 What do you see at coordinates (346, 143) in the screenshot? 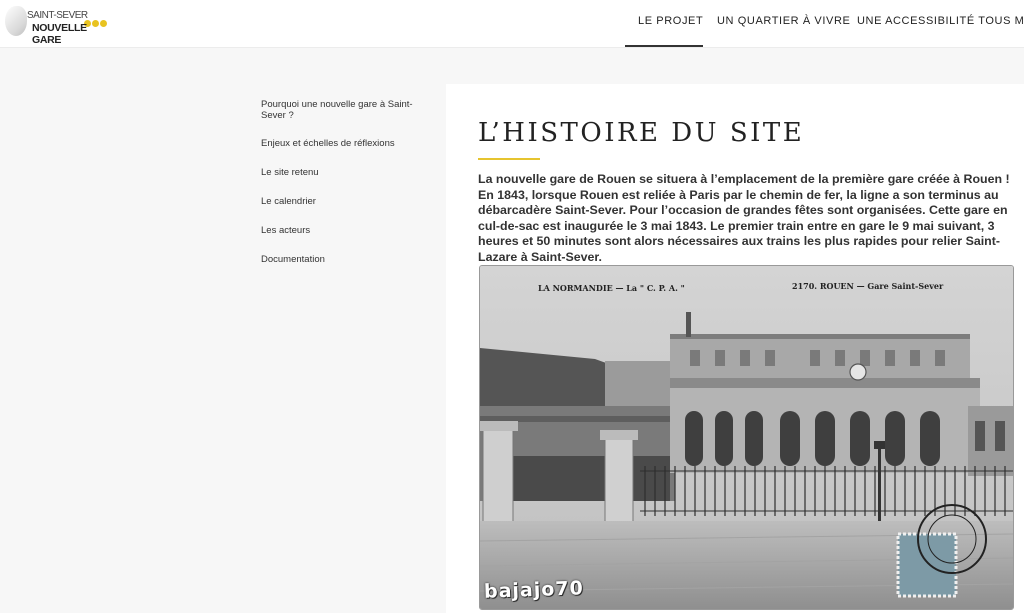
I see `sidebar-item-enjeux: Enjeux et échelles de réflexions` at bounding box center [346, 143].